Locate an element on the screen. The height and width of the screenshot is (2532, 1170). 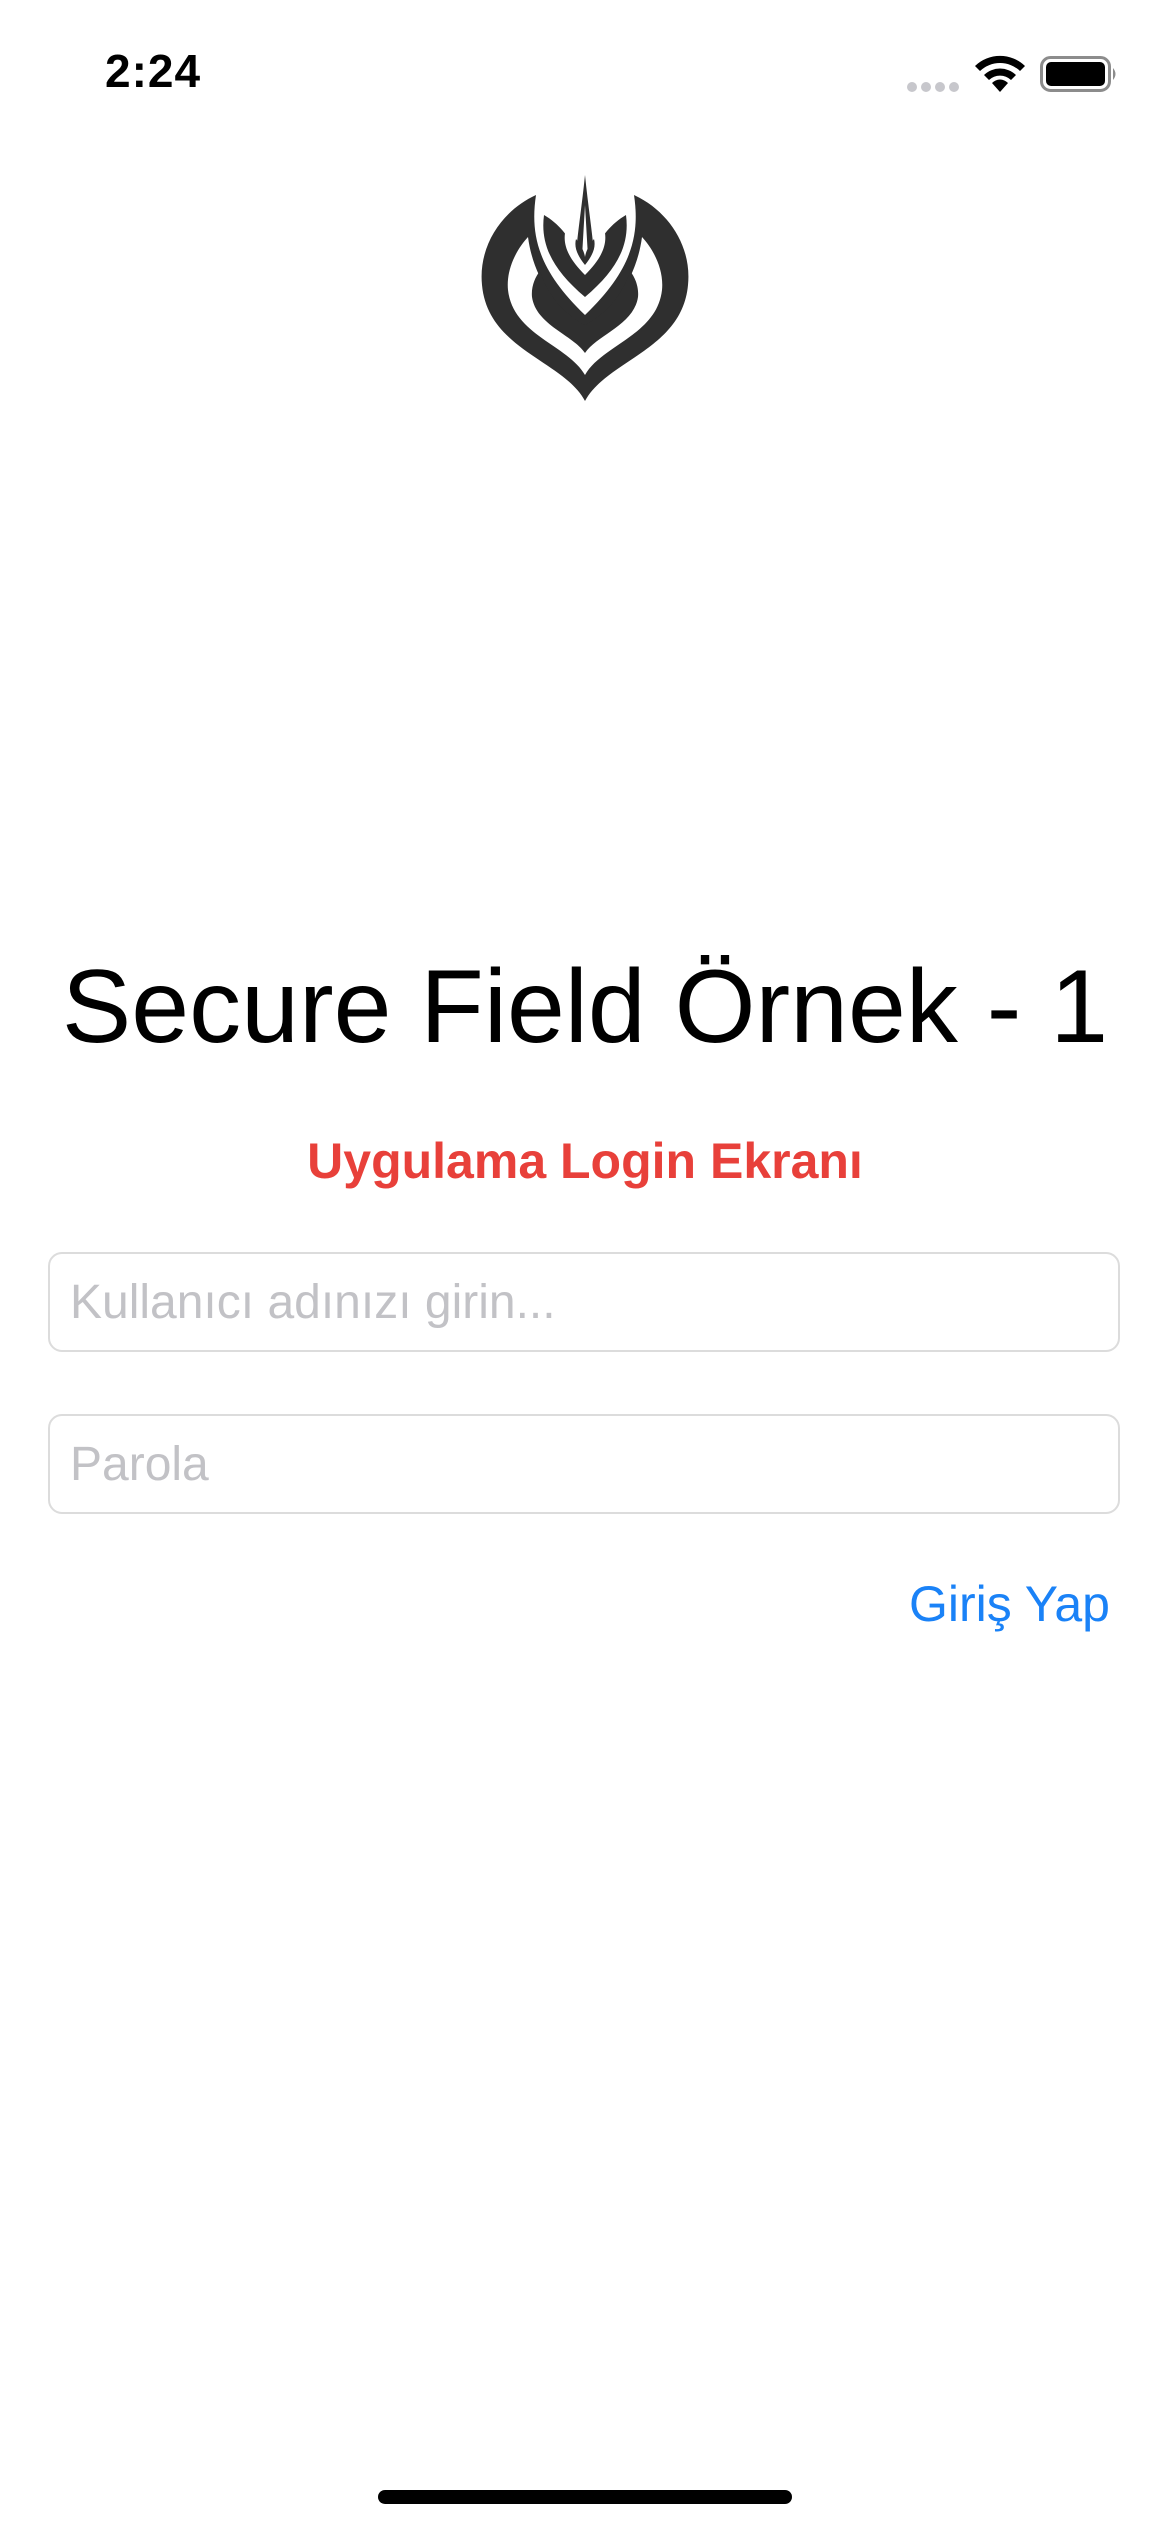
status-time: 2:24 is located at coordinates (153, 71).